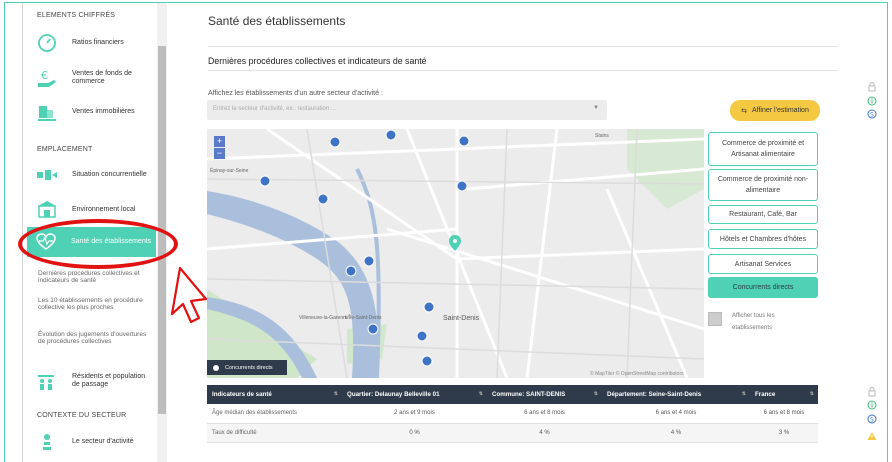 This screenshot has width=892, height=462. What do you see at coordinates (784, 433) in the screenshot?
I see `table-cell: 3 %` at bounding box center [784, 433].